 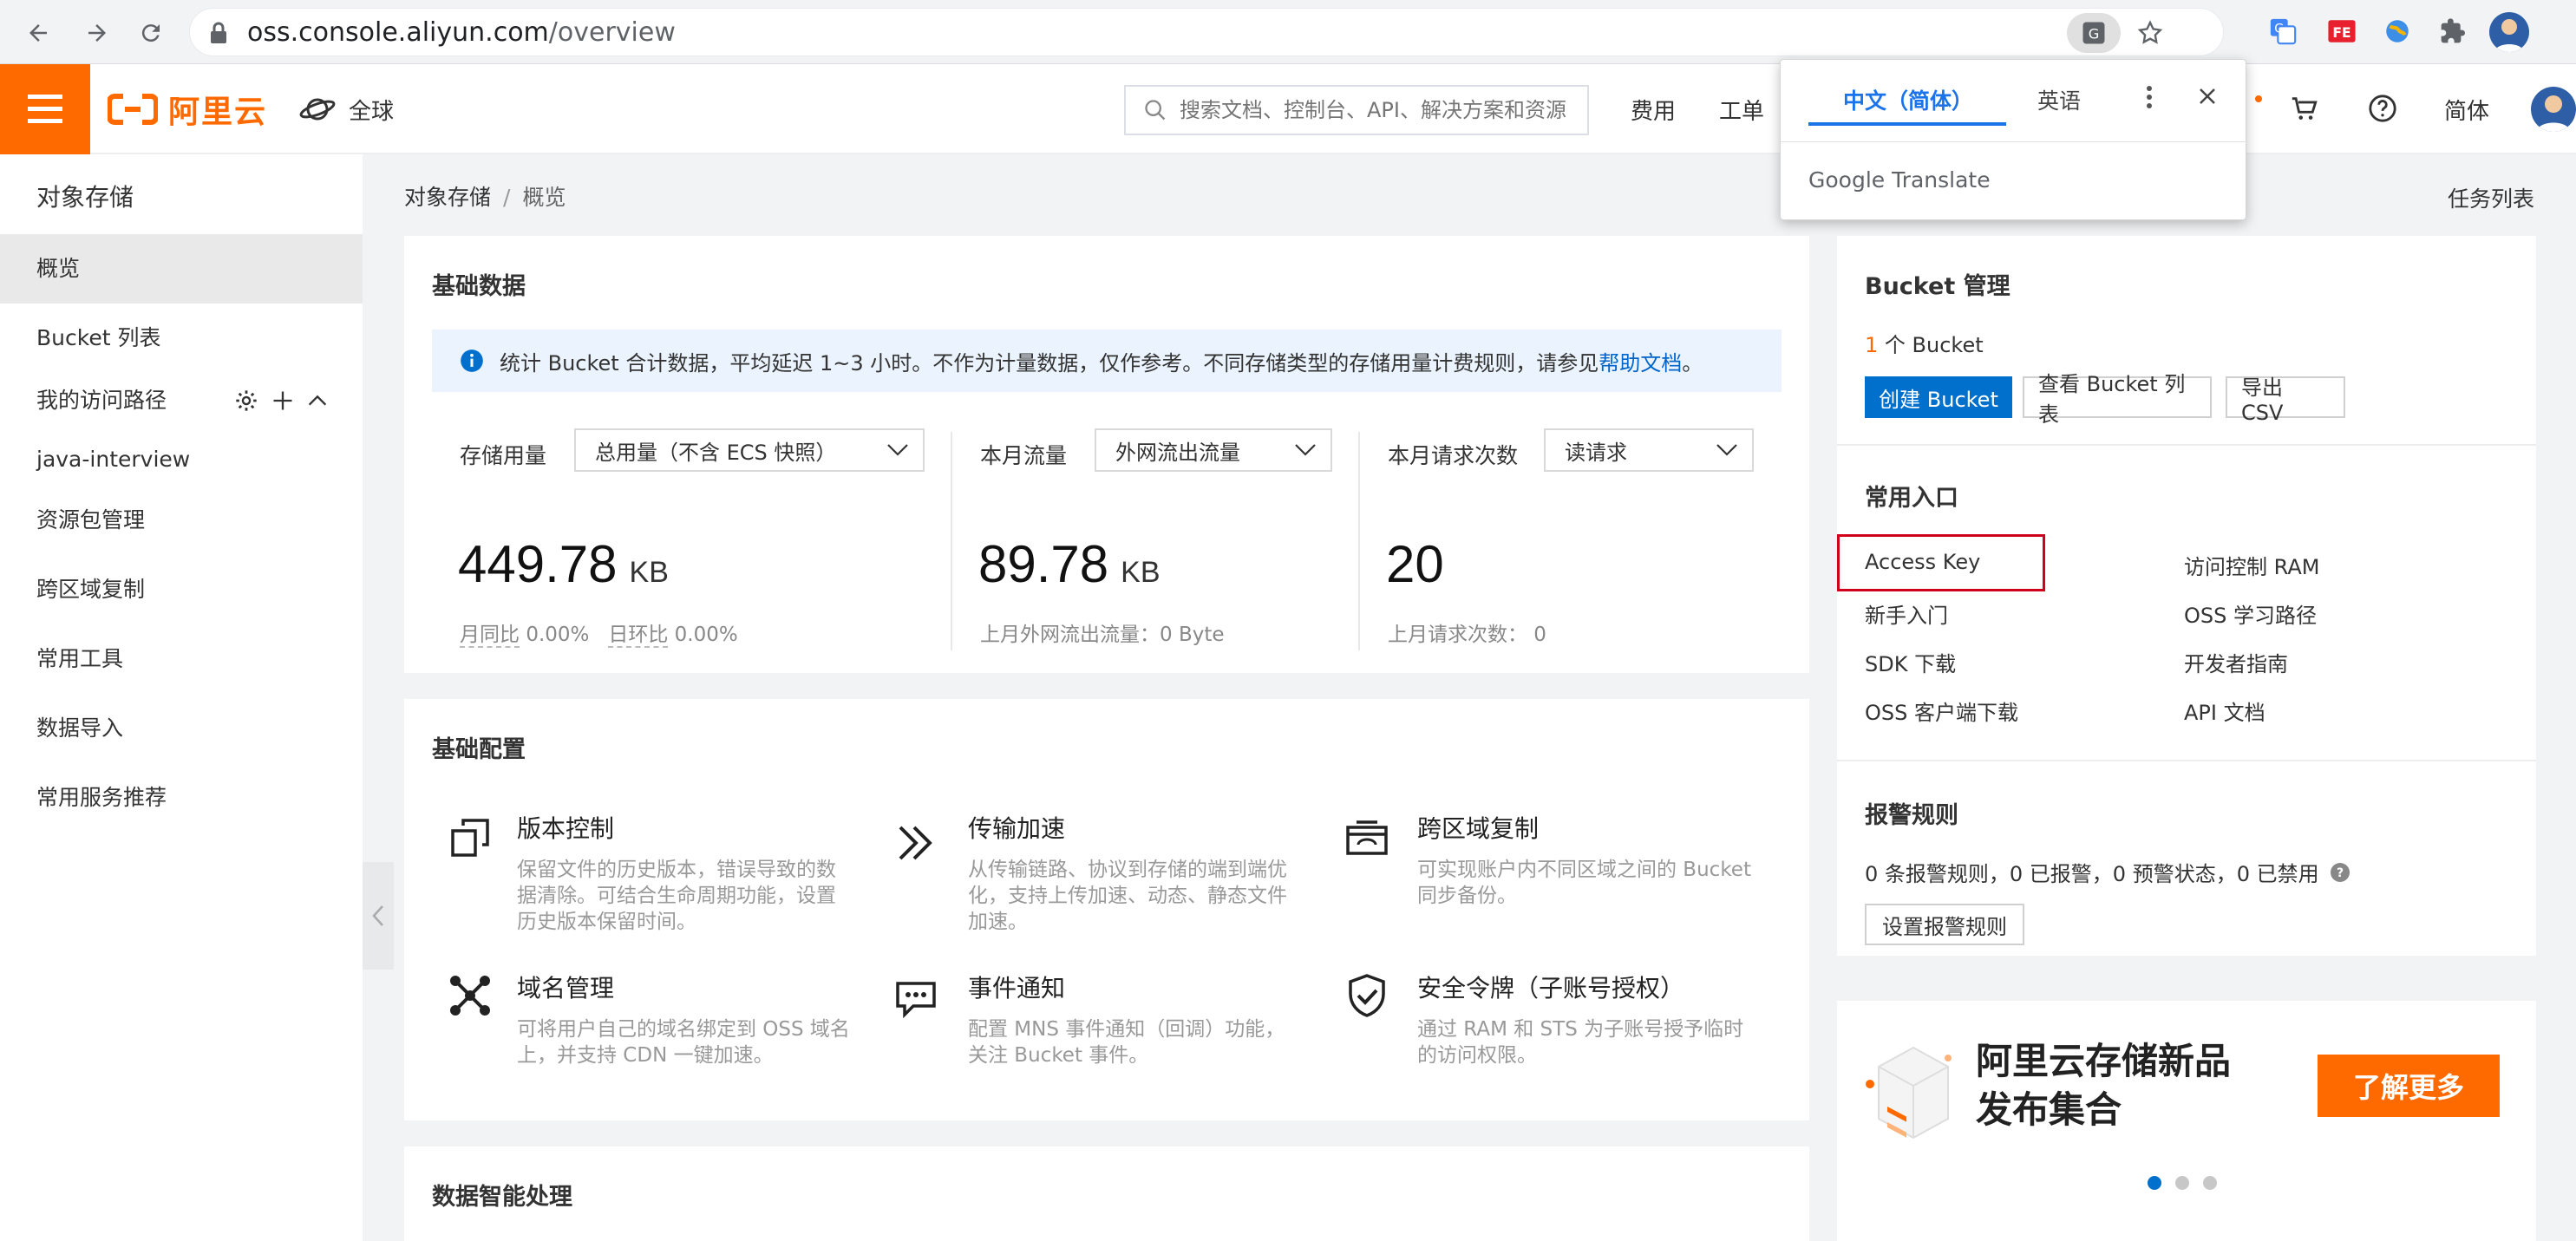 I want to click on feature-transfer-acceleration: 传输加速 从传输链路、协议到存储的端到端优 化，支持上传加速、动态、静态文件 加速。, so click(x=1127, y=872).